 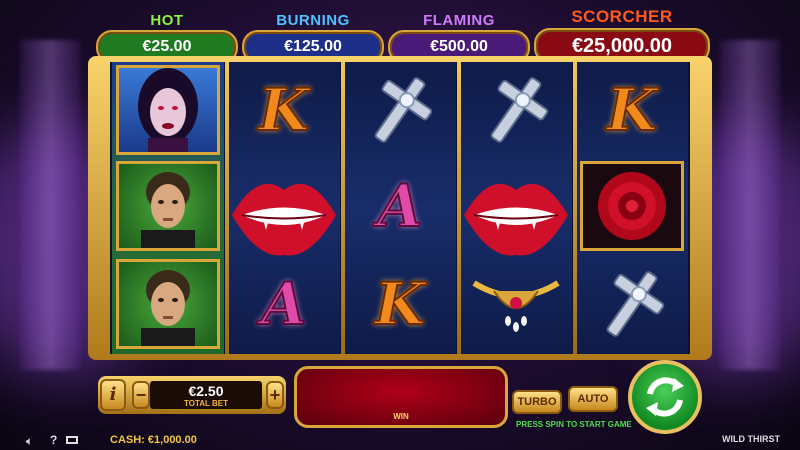 I want to click on press-spin-hint: PRESS SPIN TO START GAME, so click(x=574, y=424).